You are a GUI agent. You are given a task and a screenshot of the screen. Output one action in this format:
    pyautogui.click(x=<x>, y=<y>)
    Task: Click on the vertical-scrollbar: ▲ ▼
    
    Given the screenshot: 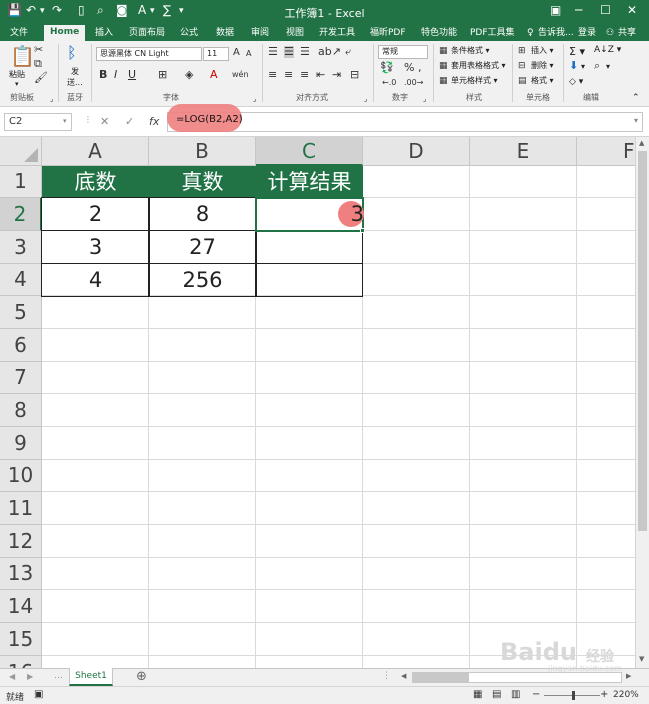 What is the action you would take?
    pyautogui.click(x=642, y=402)
    